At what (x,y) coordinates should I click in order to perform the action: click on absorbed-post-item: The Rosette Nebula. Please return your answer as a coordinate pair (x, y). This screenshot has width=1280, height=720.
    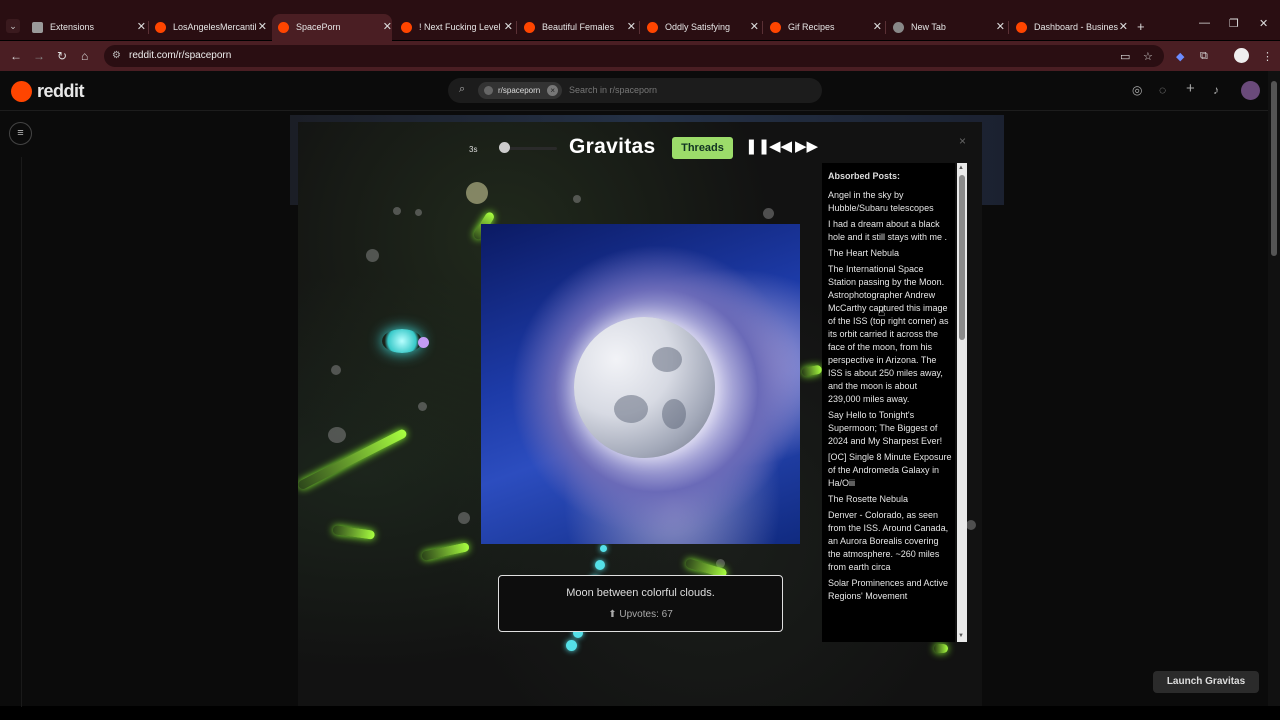
    Looking at the image, I should click on (890, 499).